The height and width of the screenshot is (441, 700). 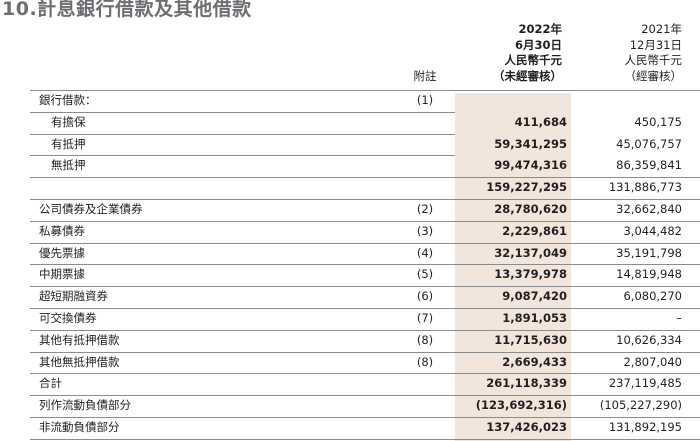 I want to click on value-2021: 131,892,195, so click(x=645, y=427).